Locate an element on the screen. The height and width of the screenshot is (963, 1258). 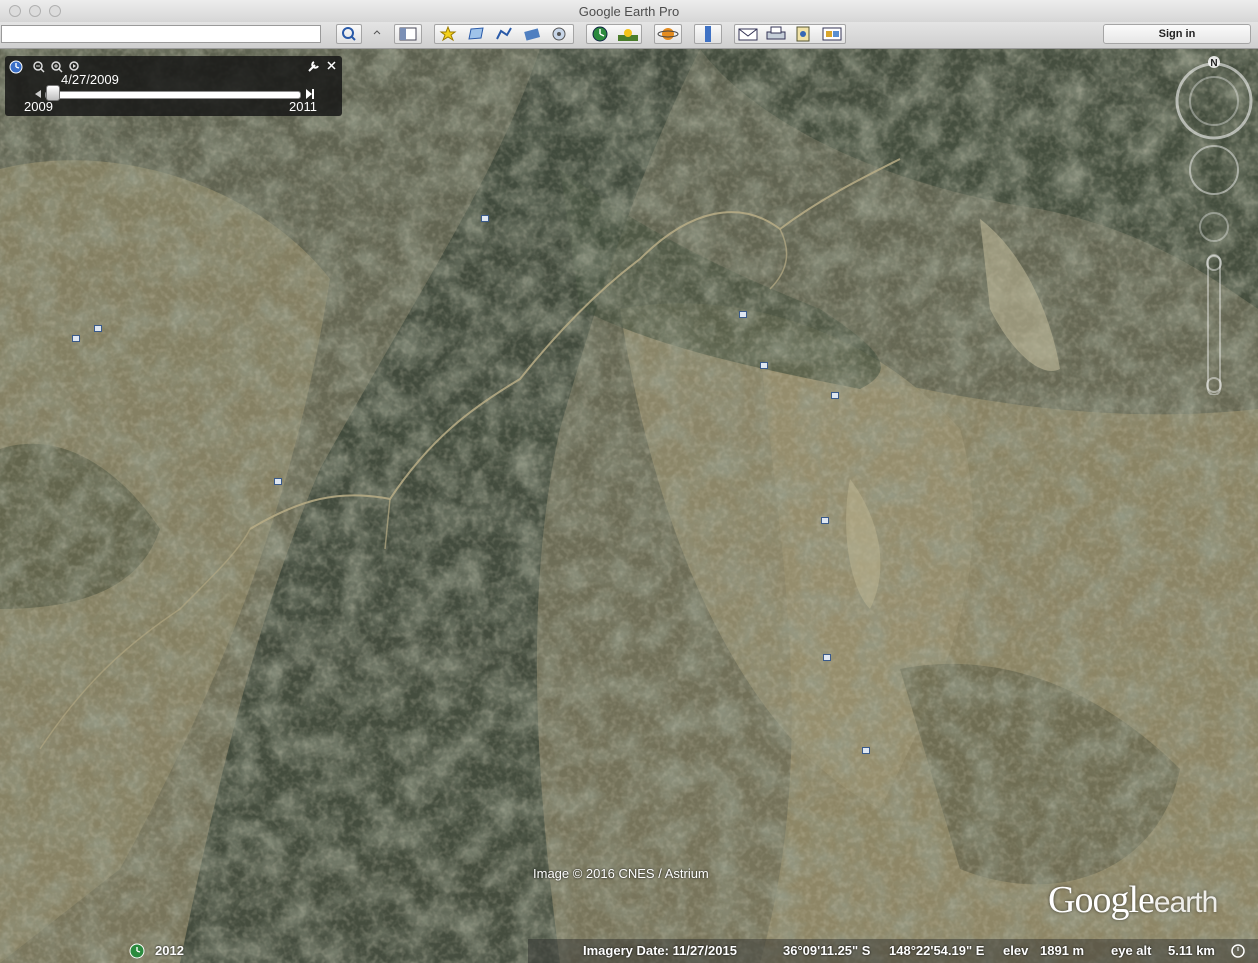
historical-imagery-icon is located at coordinates (600, 34).